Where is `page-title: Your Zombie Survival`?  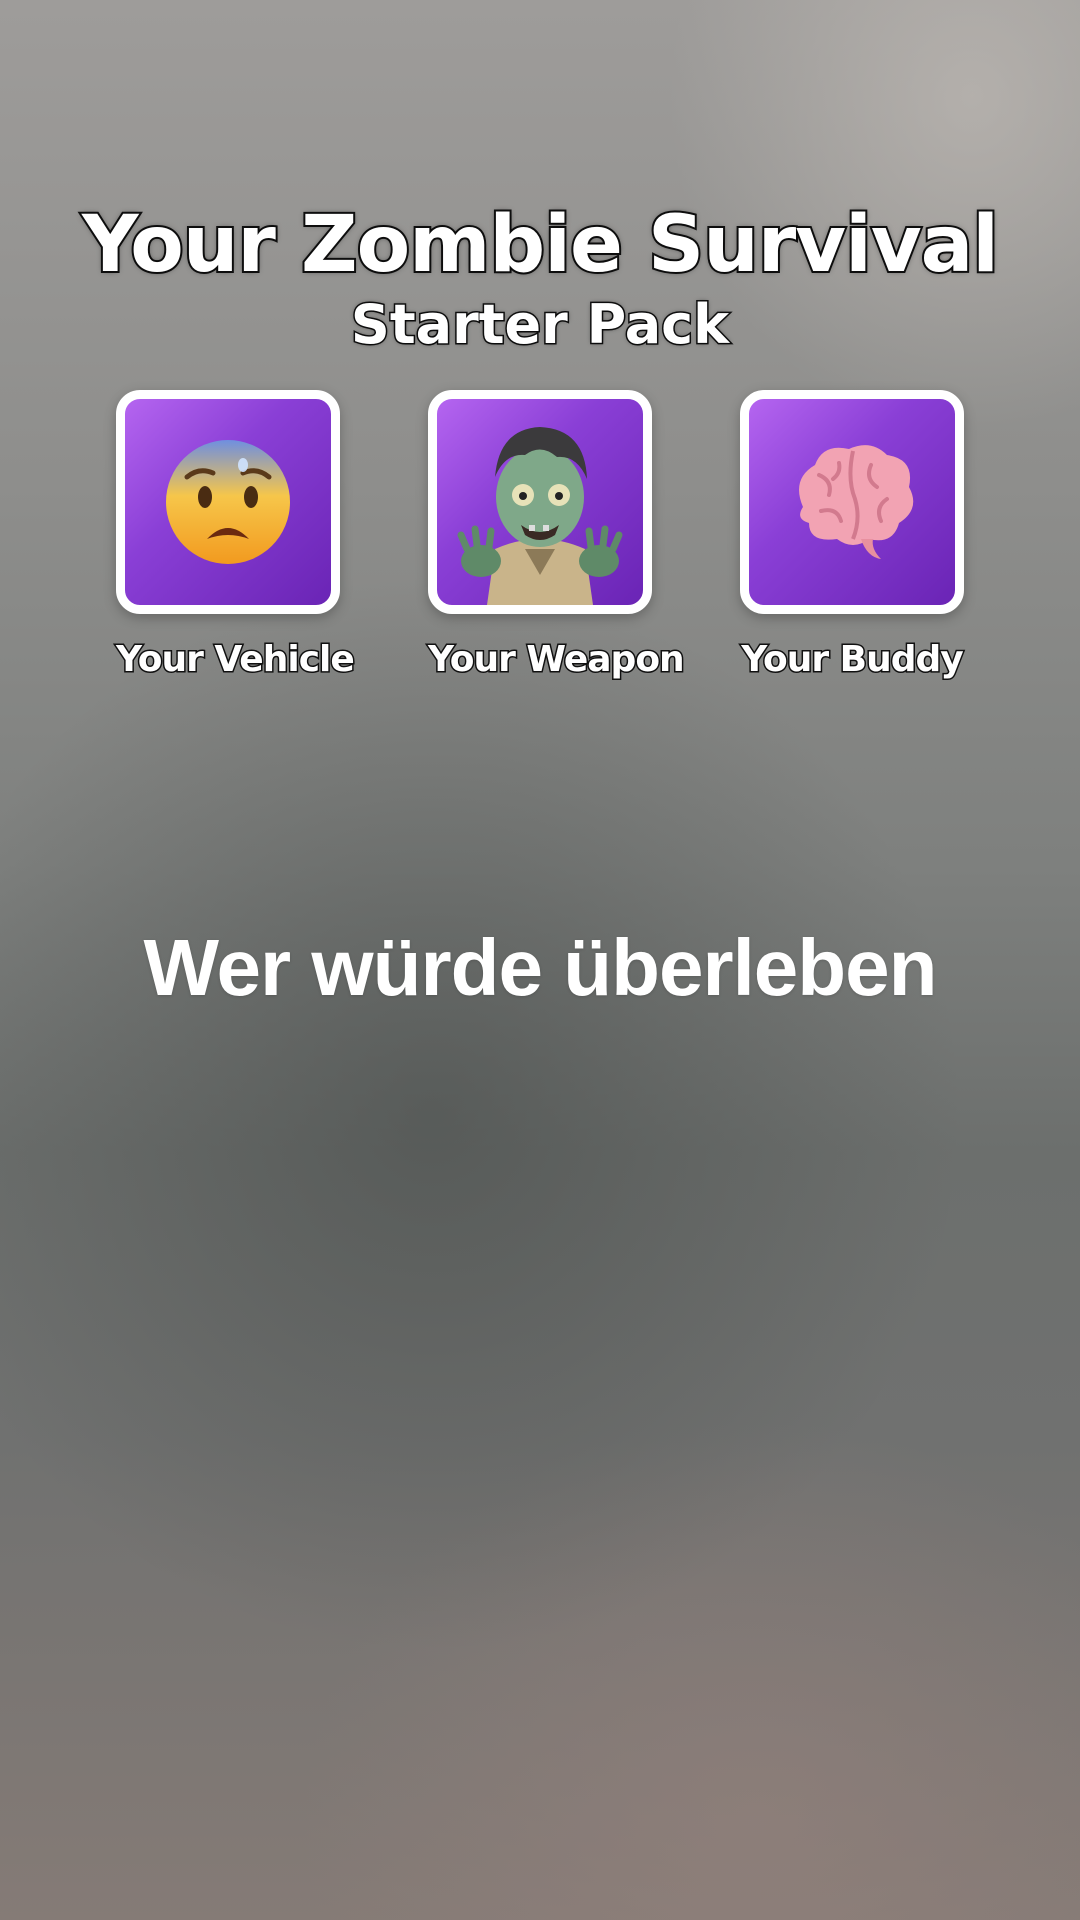 page-title: Your Zombie Survival is located at coordinates (540, 245).